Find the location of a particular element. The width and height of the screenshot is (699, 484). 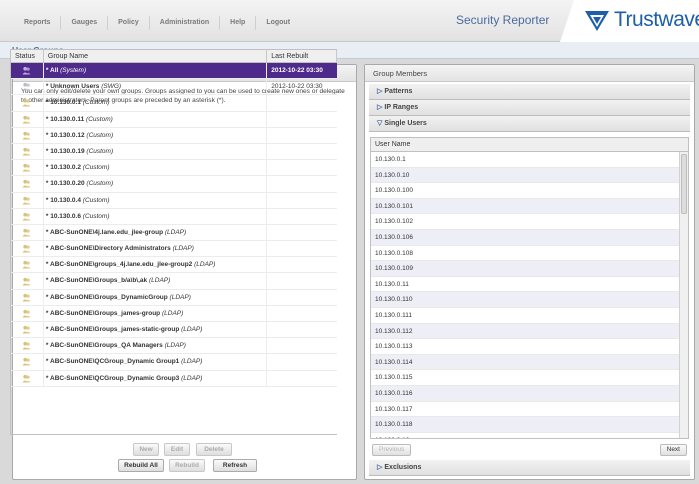

table-row: * 10.130.0.19 (Custom) is located at coordinates (174, 152).